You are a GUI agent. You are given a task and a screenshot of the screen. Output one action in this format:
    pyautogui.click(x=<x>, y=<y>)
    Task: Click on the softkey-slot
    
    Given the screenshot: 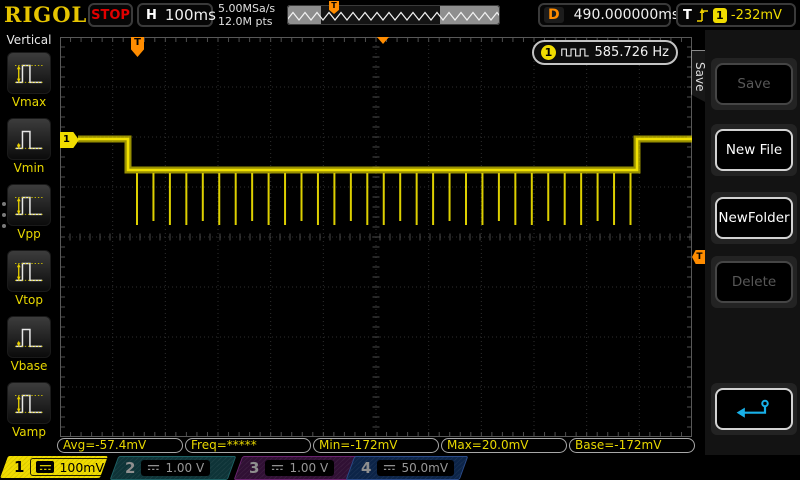 What is the action you would take?
    pyautogui.click(x=754, y=409)
    